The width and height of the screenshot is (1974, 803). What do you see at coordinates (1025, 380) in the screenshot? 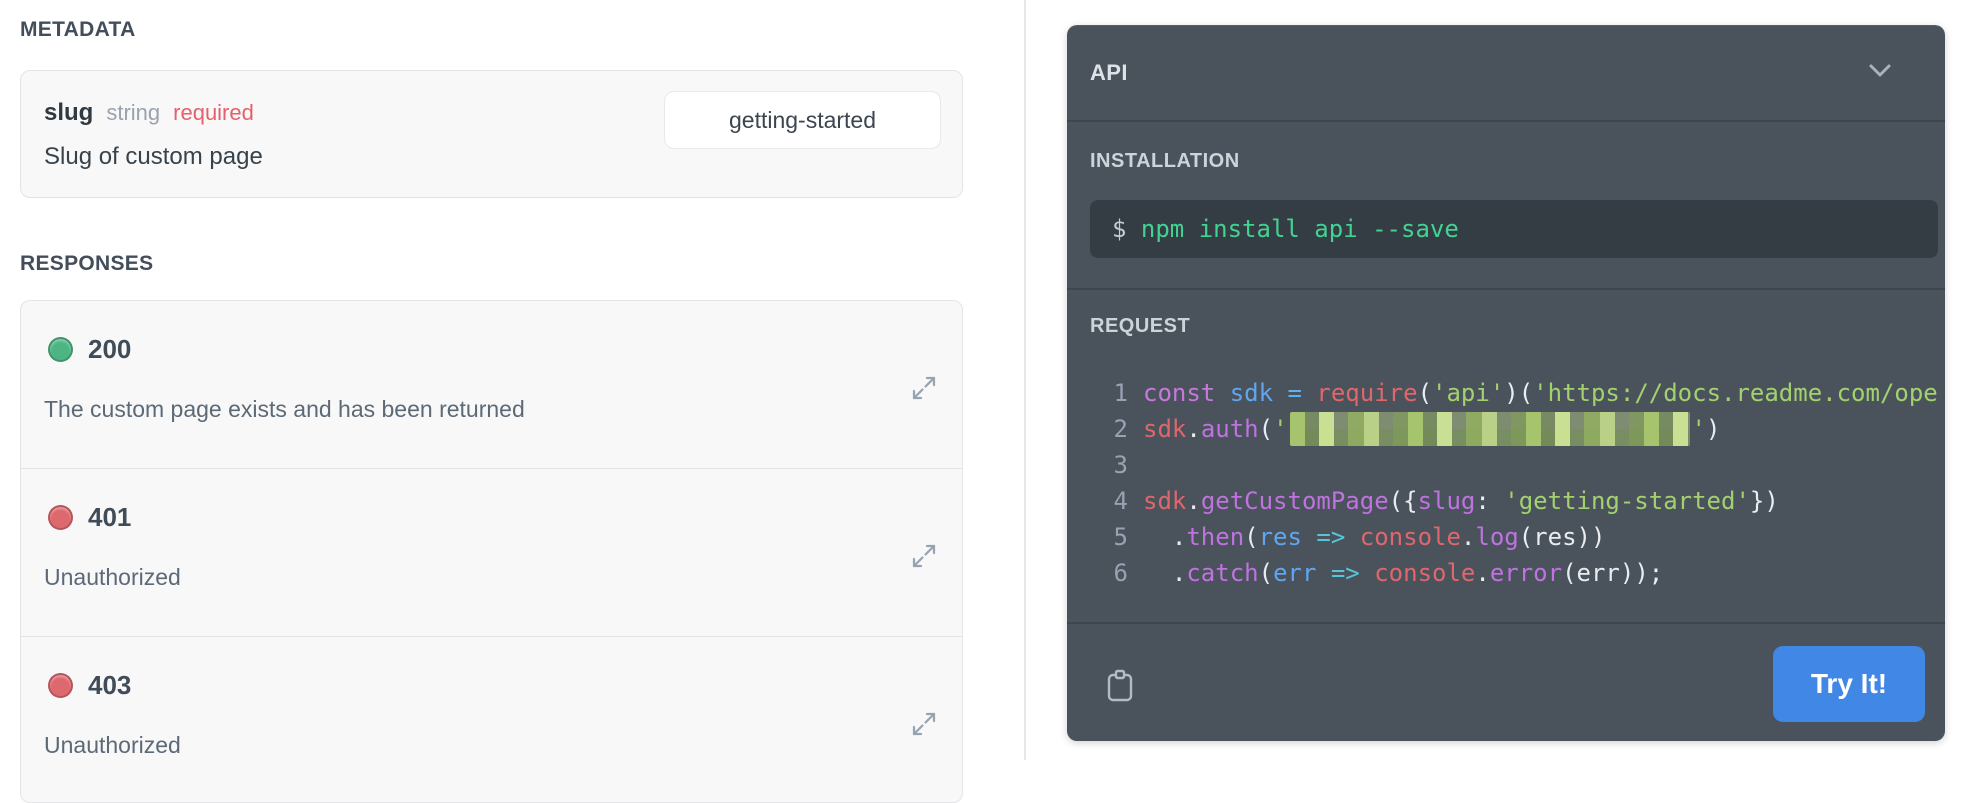
I see `column-divider` at bounding box center [1025, 380].